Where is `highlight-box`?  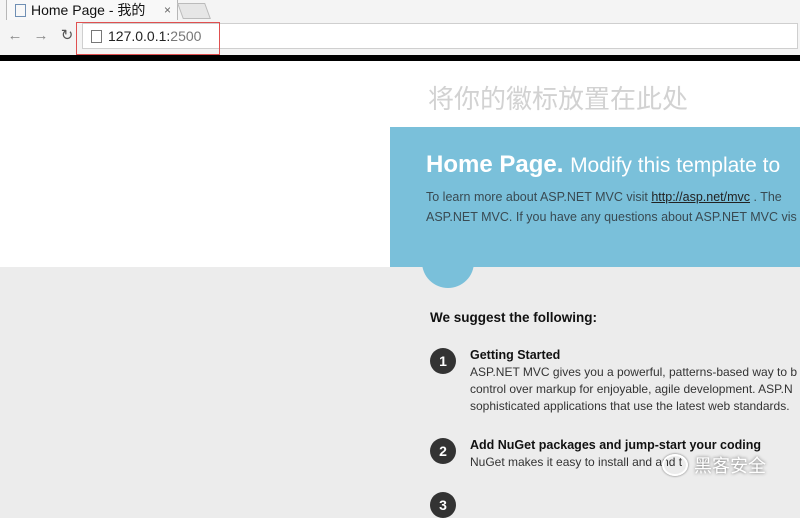 highlight-box is located at coordinates (148, 38).